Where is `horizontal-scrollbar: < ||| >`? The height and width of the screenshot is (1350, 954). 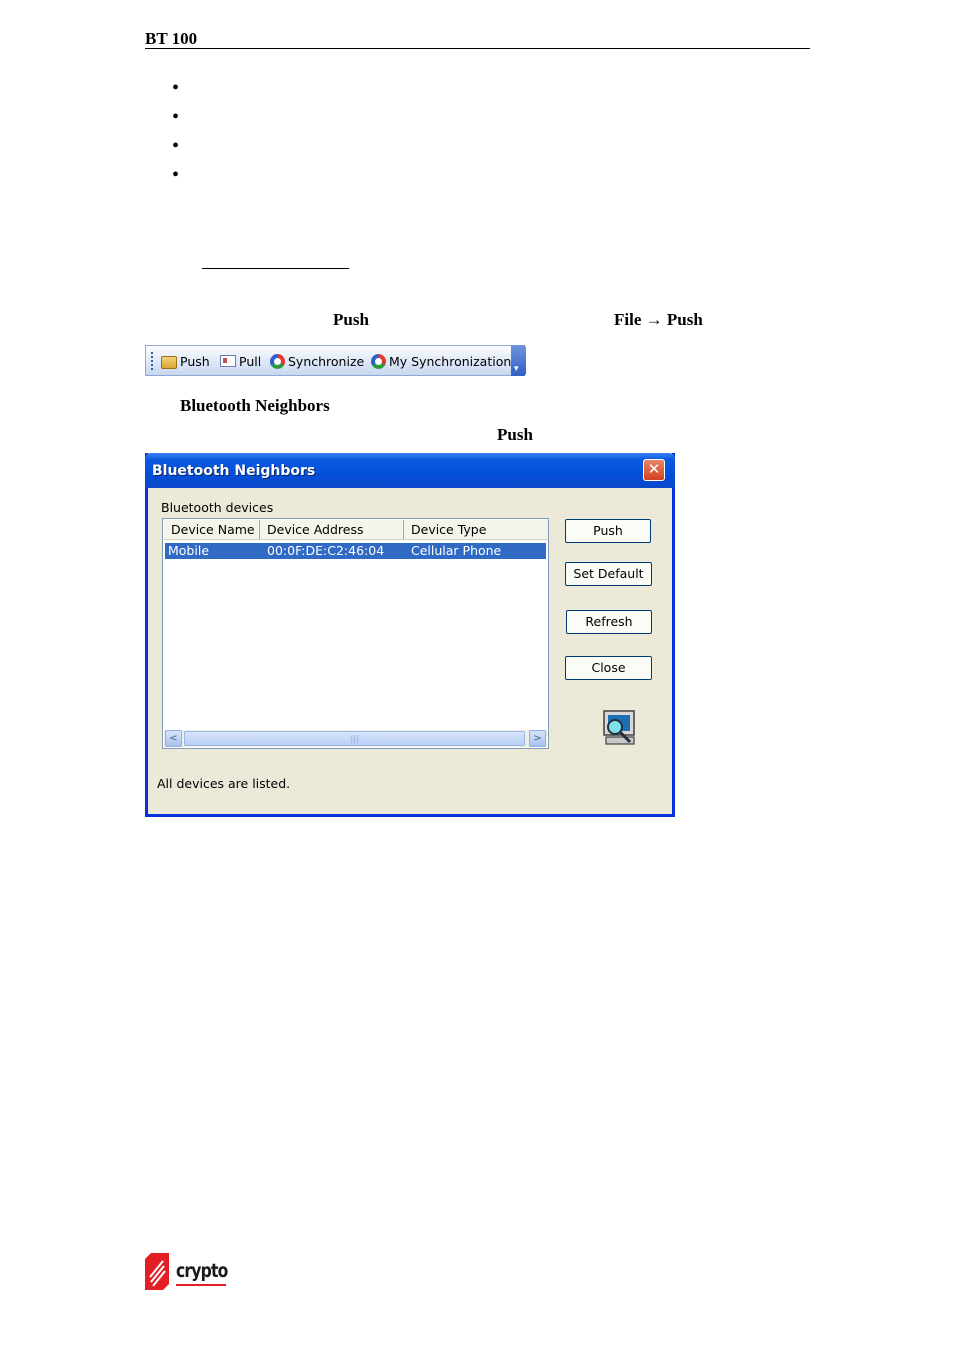
horizontal-scrollbar: < ||| > is located at coordinates (355, 738).